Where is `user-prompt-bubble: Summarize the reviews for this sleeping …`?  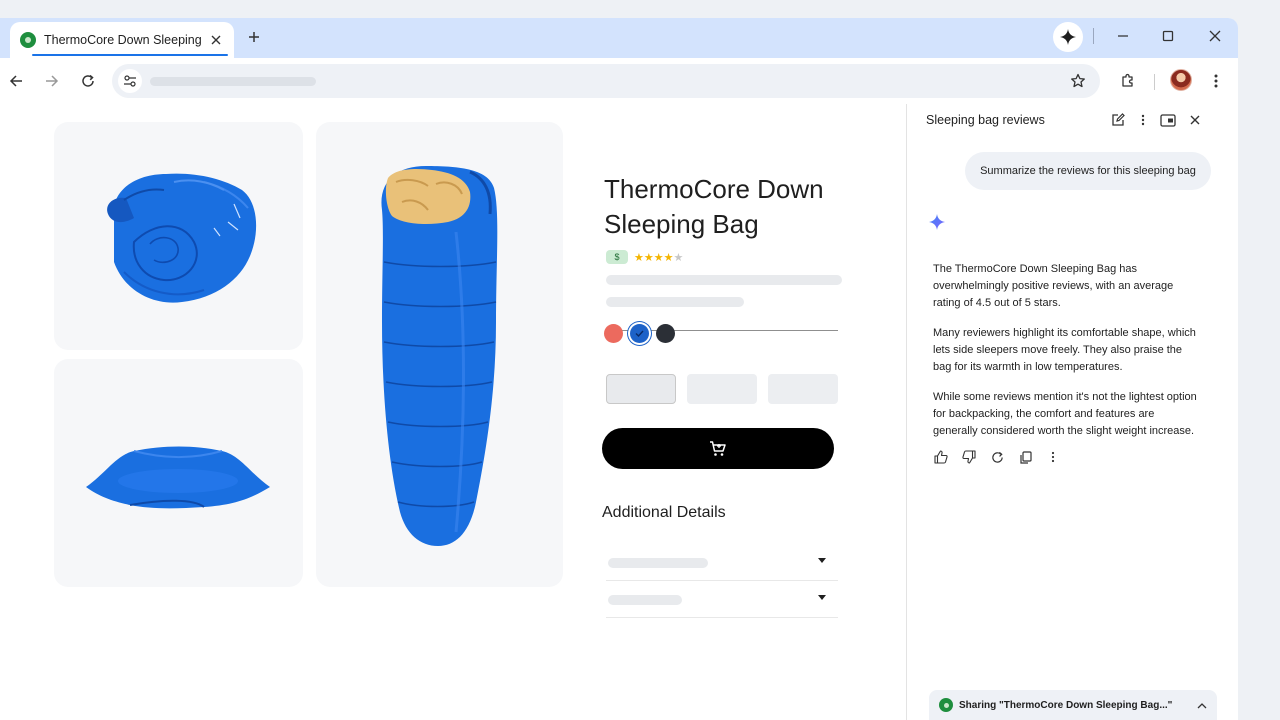
user-prompt-bubble: Summarize the reviews for this sleeping … is located at coordinates (1088, 171).